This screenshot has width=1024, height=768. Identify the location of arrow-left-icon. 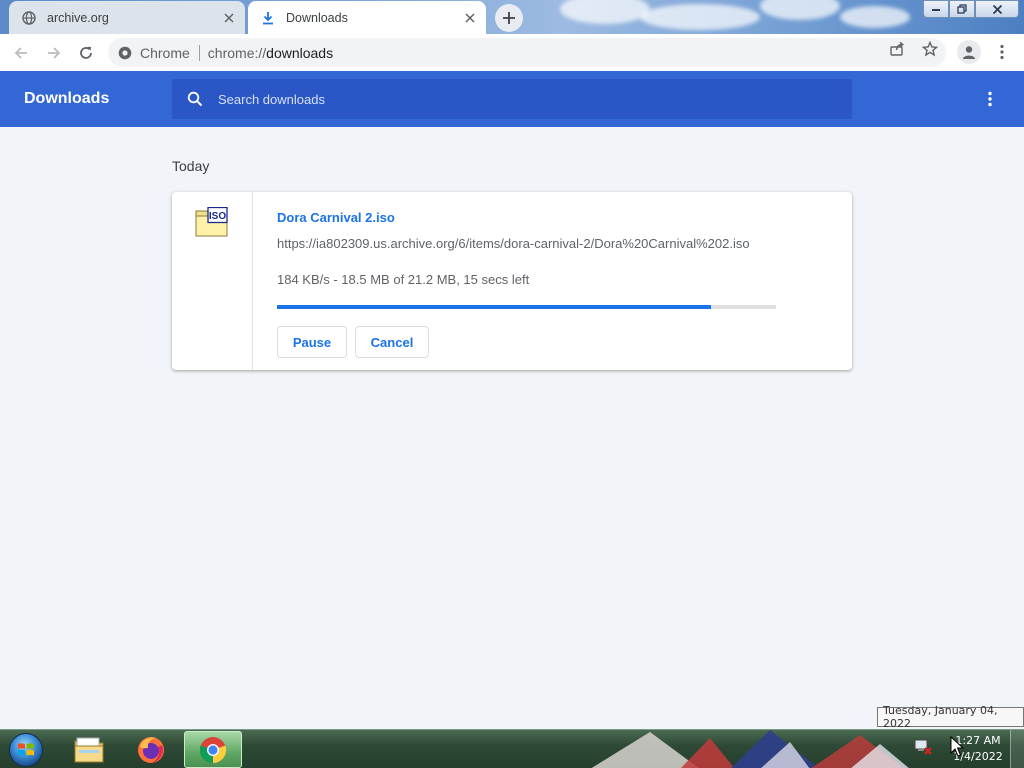
(20, 53).